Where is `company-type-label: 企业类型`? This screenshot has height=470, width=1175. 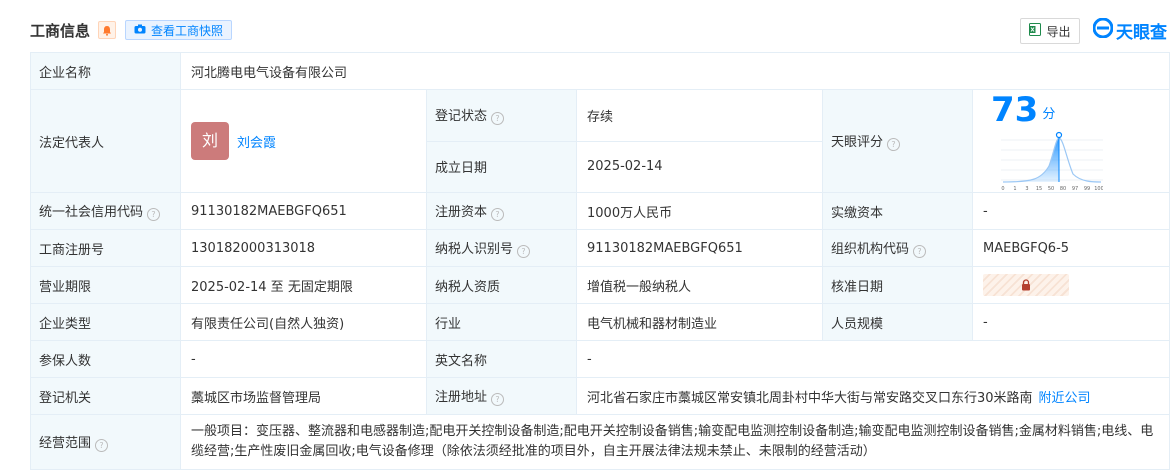
company-type-label: 企业类型 is located at coordinates (105, 322).